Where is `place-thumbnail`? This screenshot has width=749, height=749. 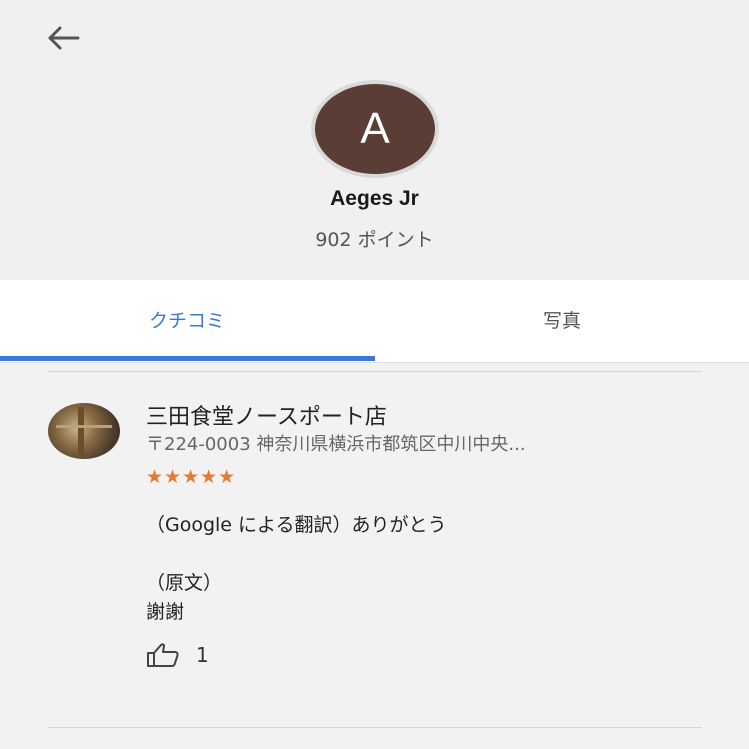 place-thumbnail is located at coordinates (84, 431).